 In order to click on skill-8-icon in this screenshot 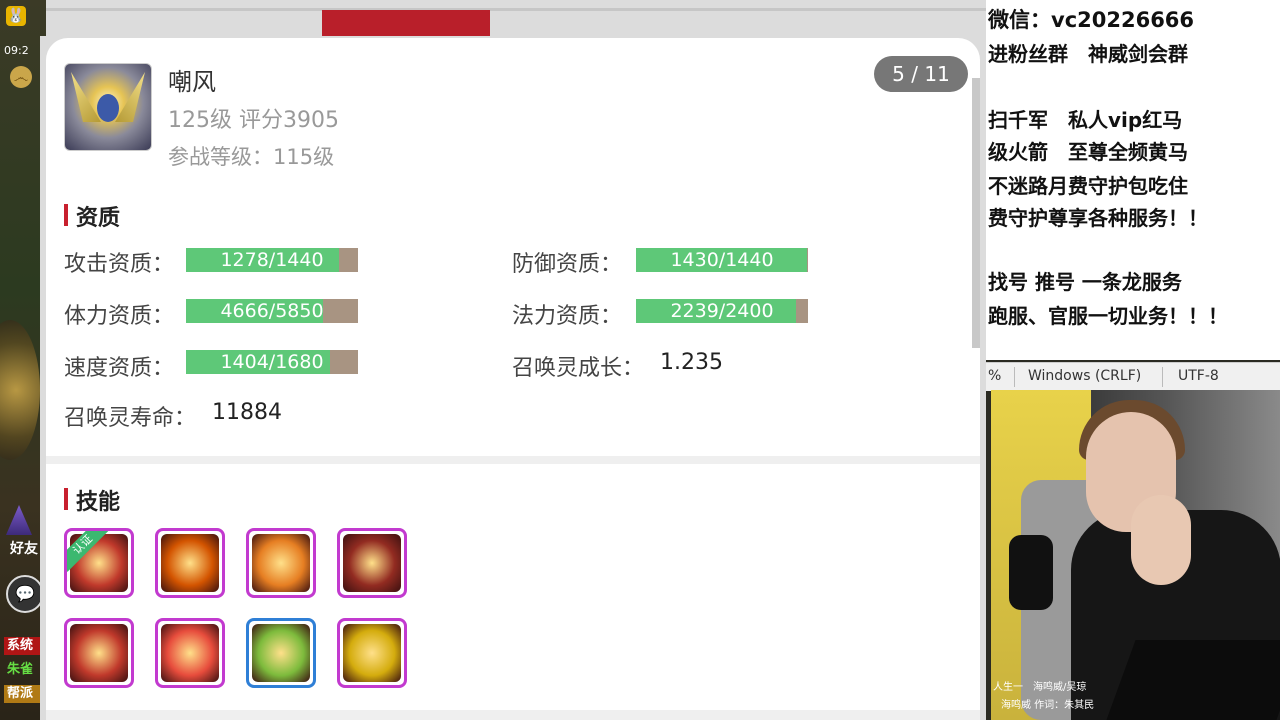, I will do `click(372, 653)`.